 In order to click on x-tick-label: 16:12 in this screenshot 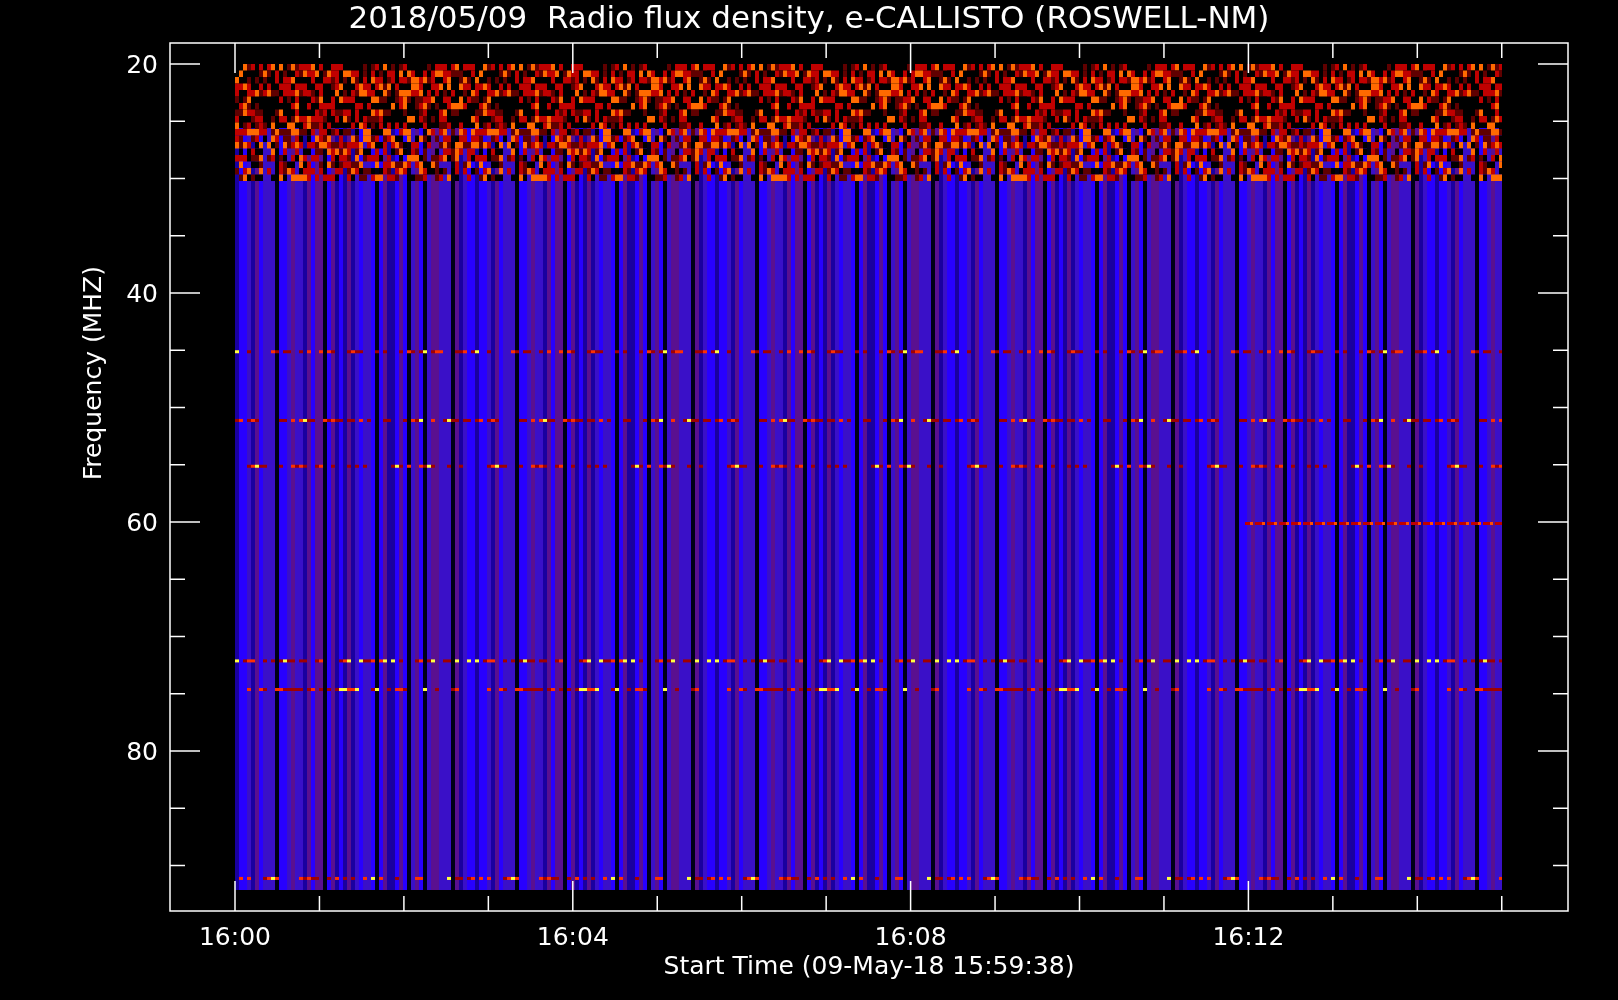, I will do `click(1248, 936)`.